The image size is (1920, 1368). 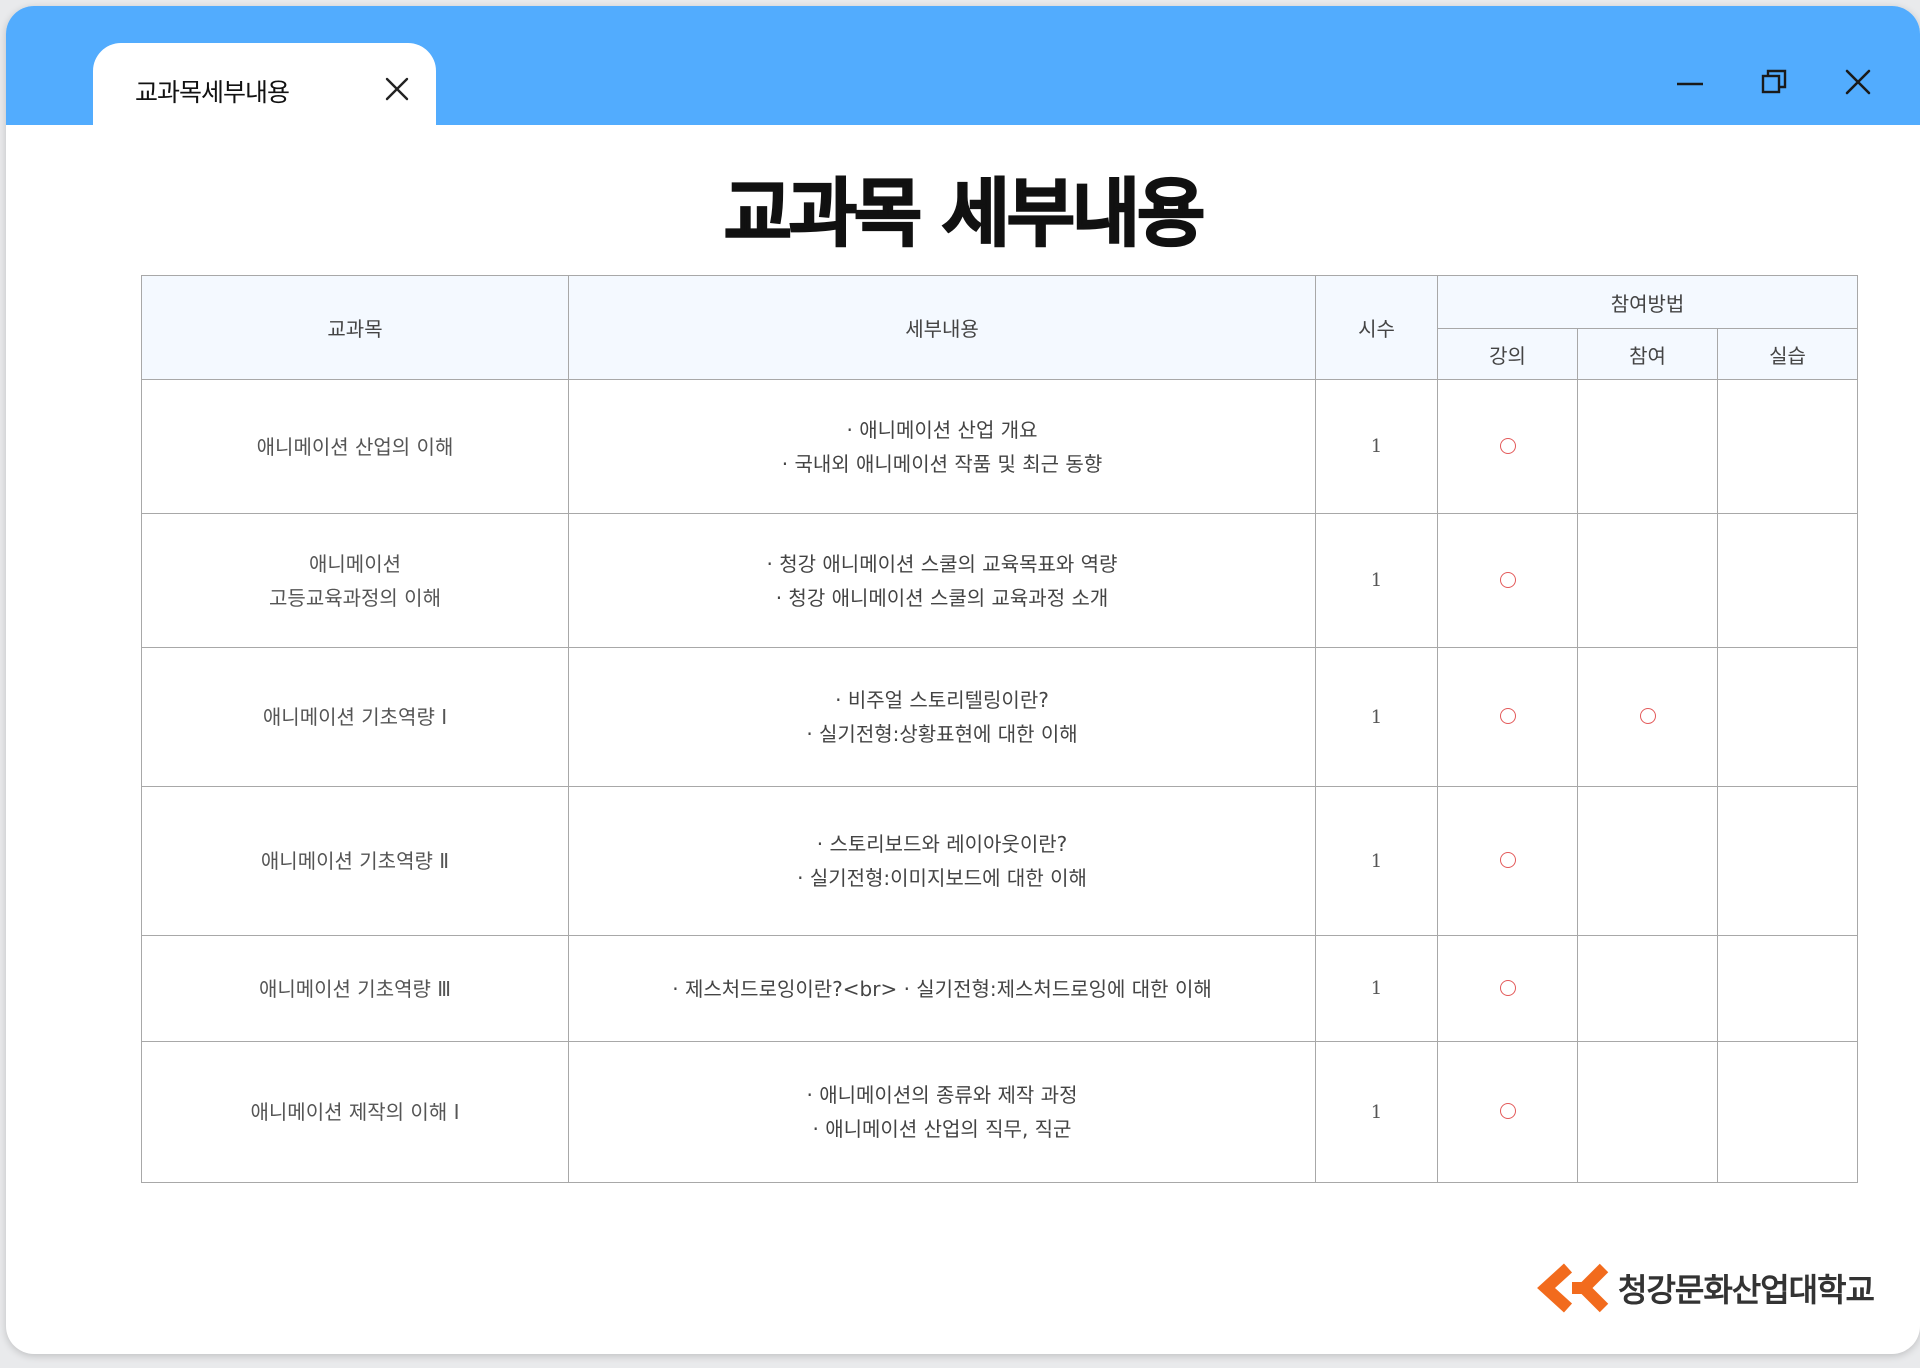 What do you see at coordinates (1507, 354) in the screenshot?
I see `header-method-lecture: 강의` at bounding box center [1507, 354].